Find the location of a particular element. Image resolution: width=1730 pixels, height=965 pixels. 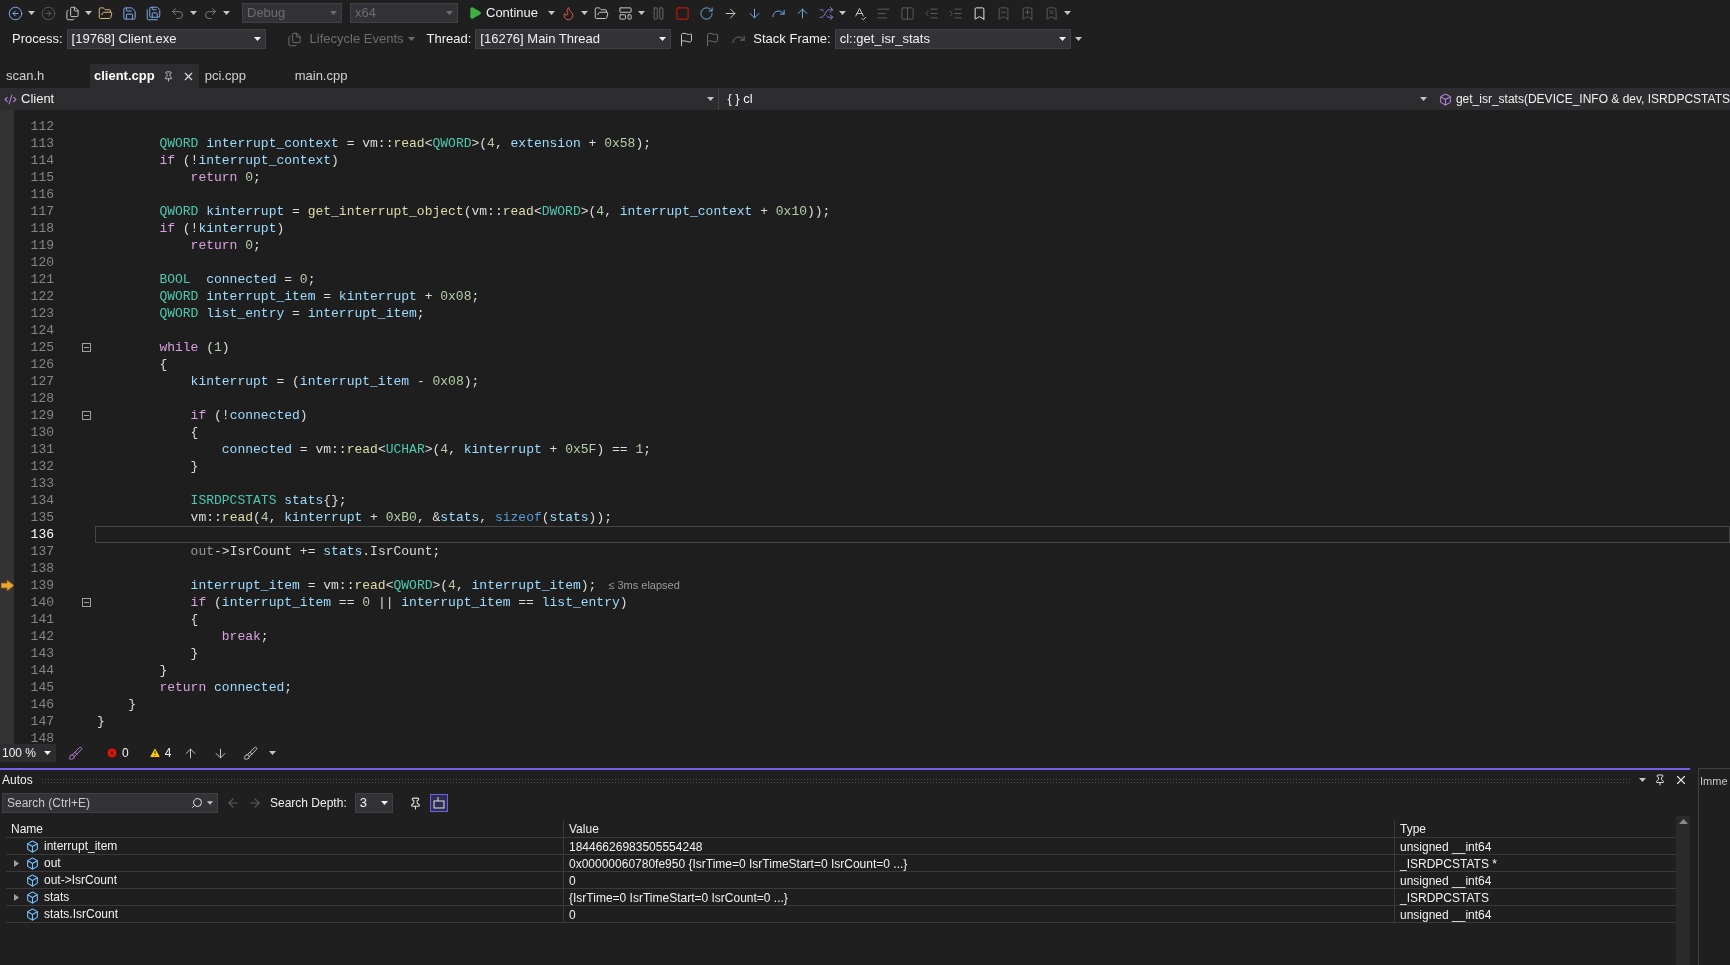

close-icon is located at coordinates (1681, 780).